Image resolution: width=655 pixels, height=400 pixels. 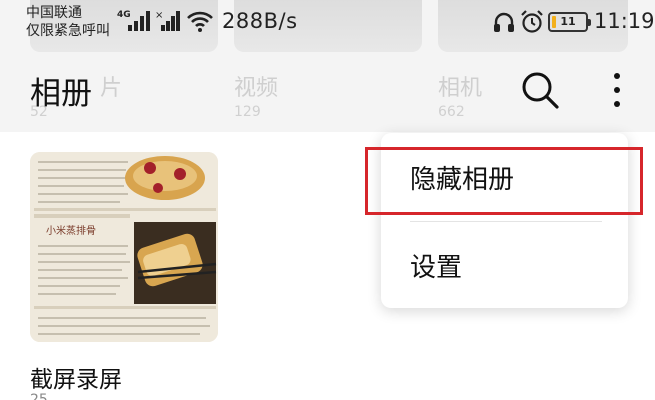 I want to click on ghost-album-label-3: 相机, so click(x=460, y=88).